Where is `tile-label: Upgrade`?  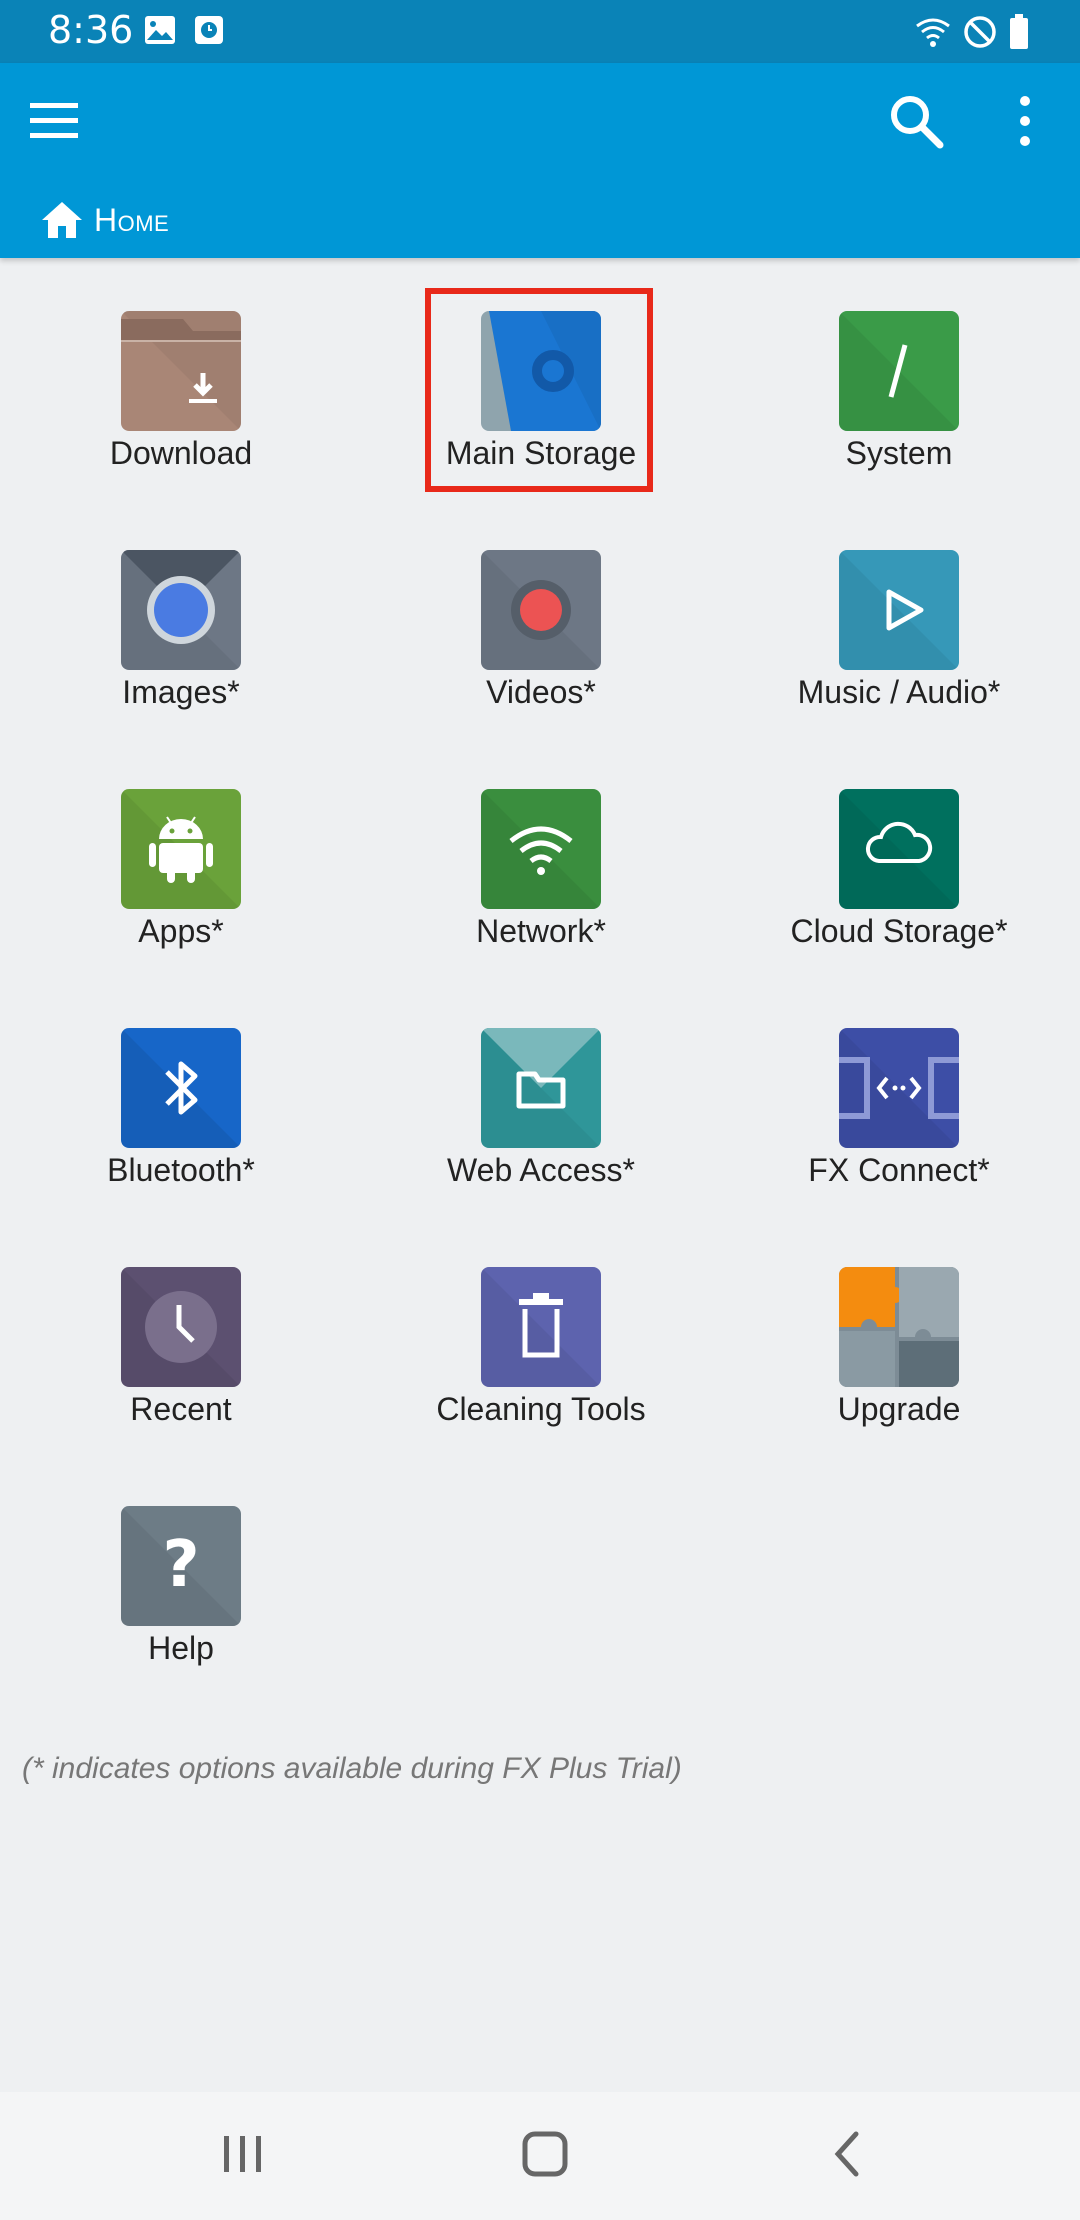
tile-label: Upgrade is located at coordinates (899, 1409).